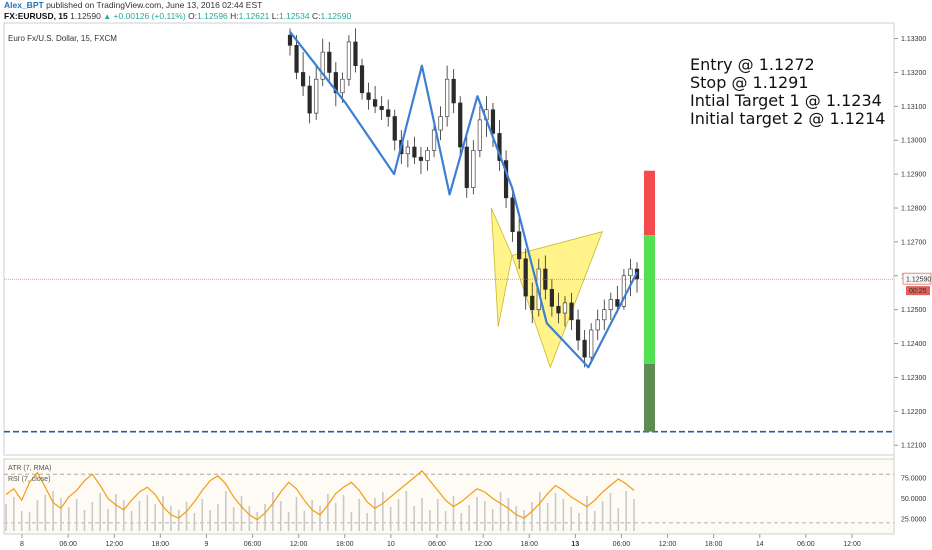  Describe the element at coordinates (649, 299) in the screenshot. I see `target1-zone` at that location.